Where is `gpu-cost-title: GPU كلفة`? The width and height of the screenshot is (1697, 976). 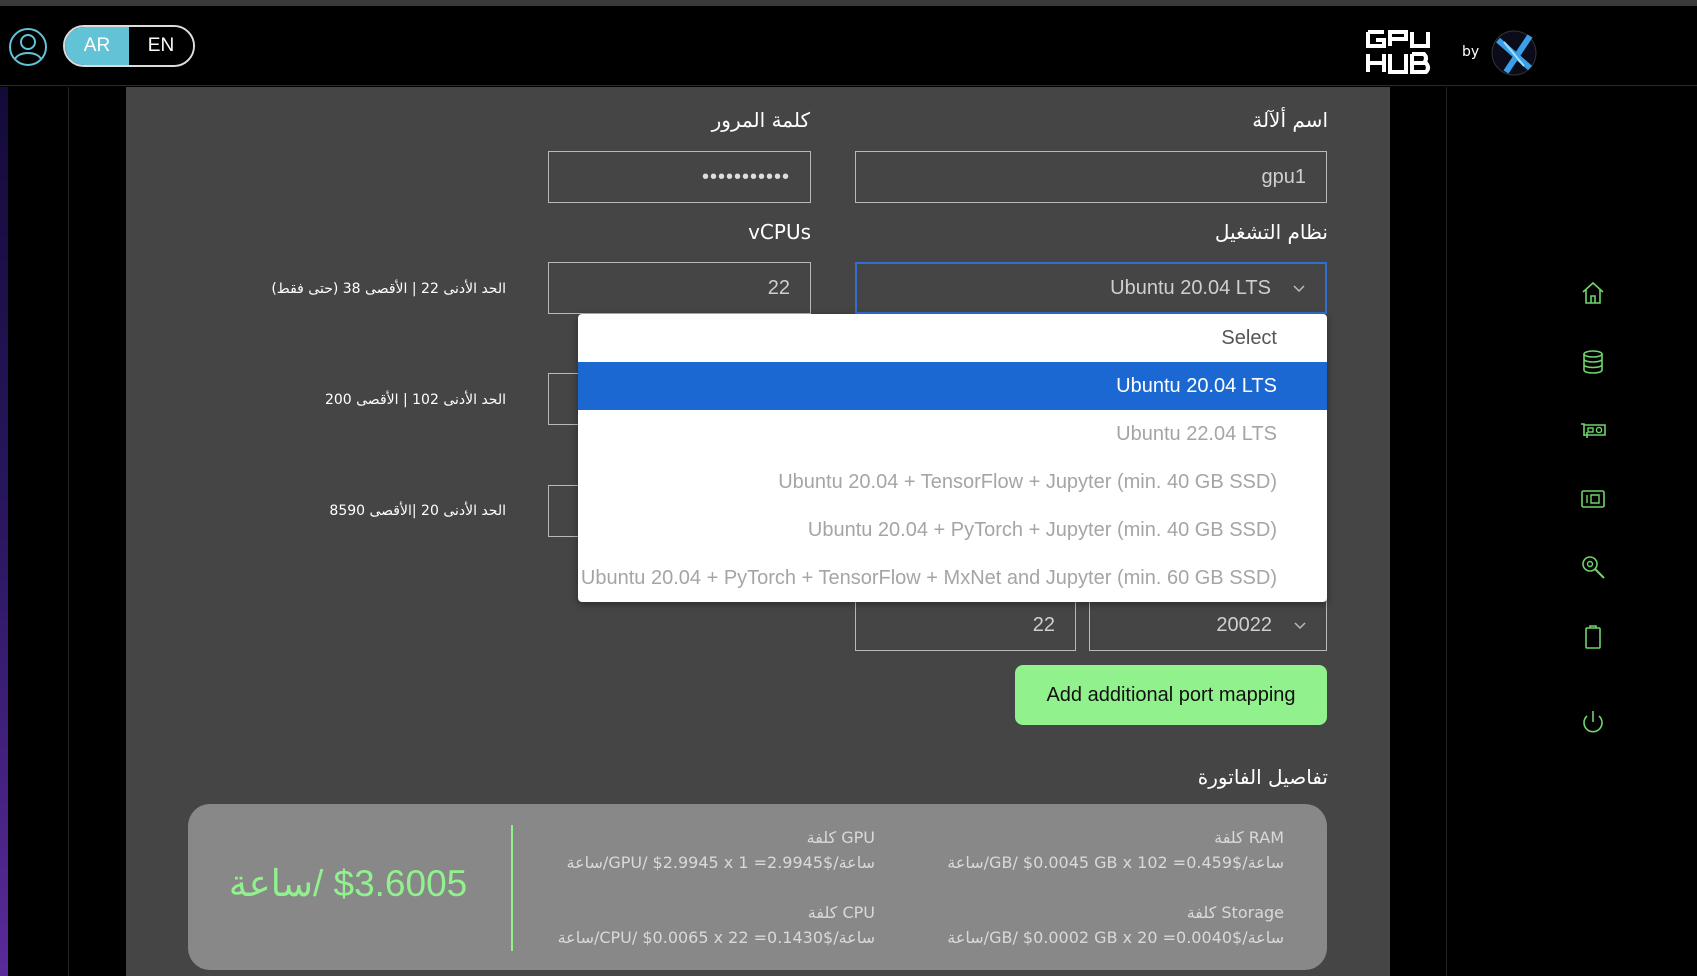 gpu-cost-title: GPU كلفة is located at coordinates (840, 837).